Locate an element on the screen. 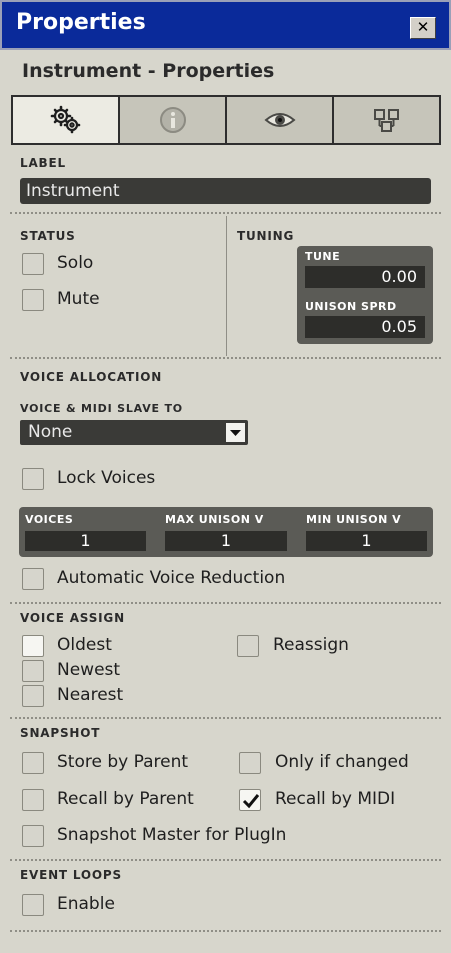  only-if-changed-checkbox is located at coordinates (250, 763).